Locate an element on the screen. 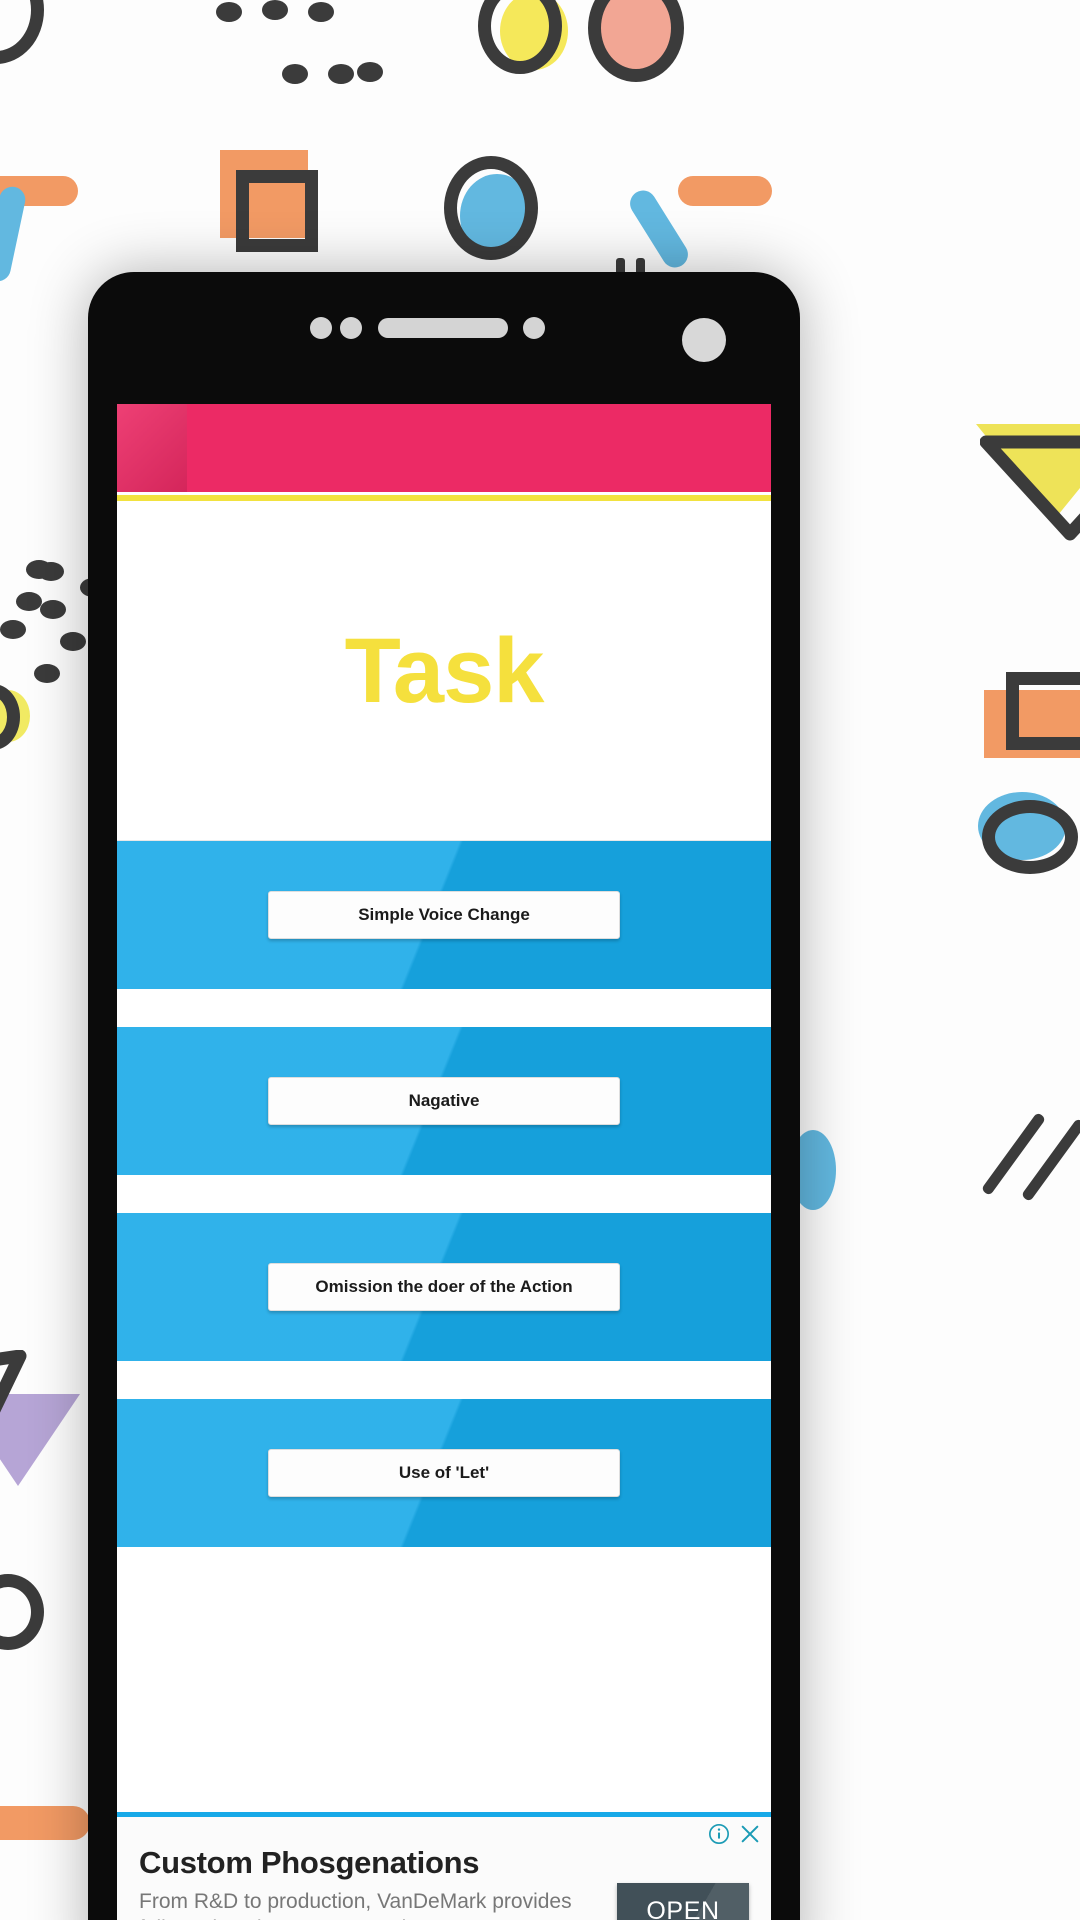 The image size is (1080, 1920). decor-rect-outline is located at coordinates (1043, 711).